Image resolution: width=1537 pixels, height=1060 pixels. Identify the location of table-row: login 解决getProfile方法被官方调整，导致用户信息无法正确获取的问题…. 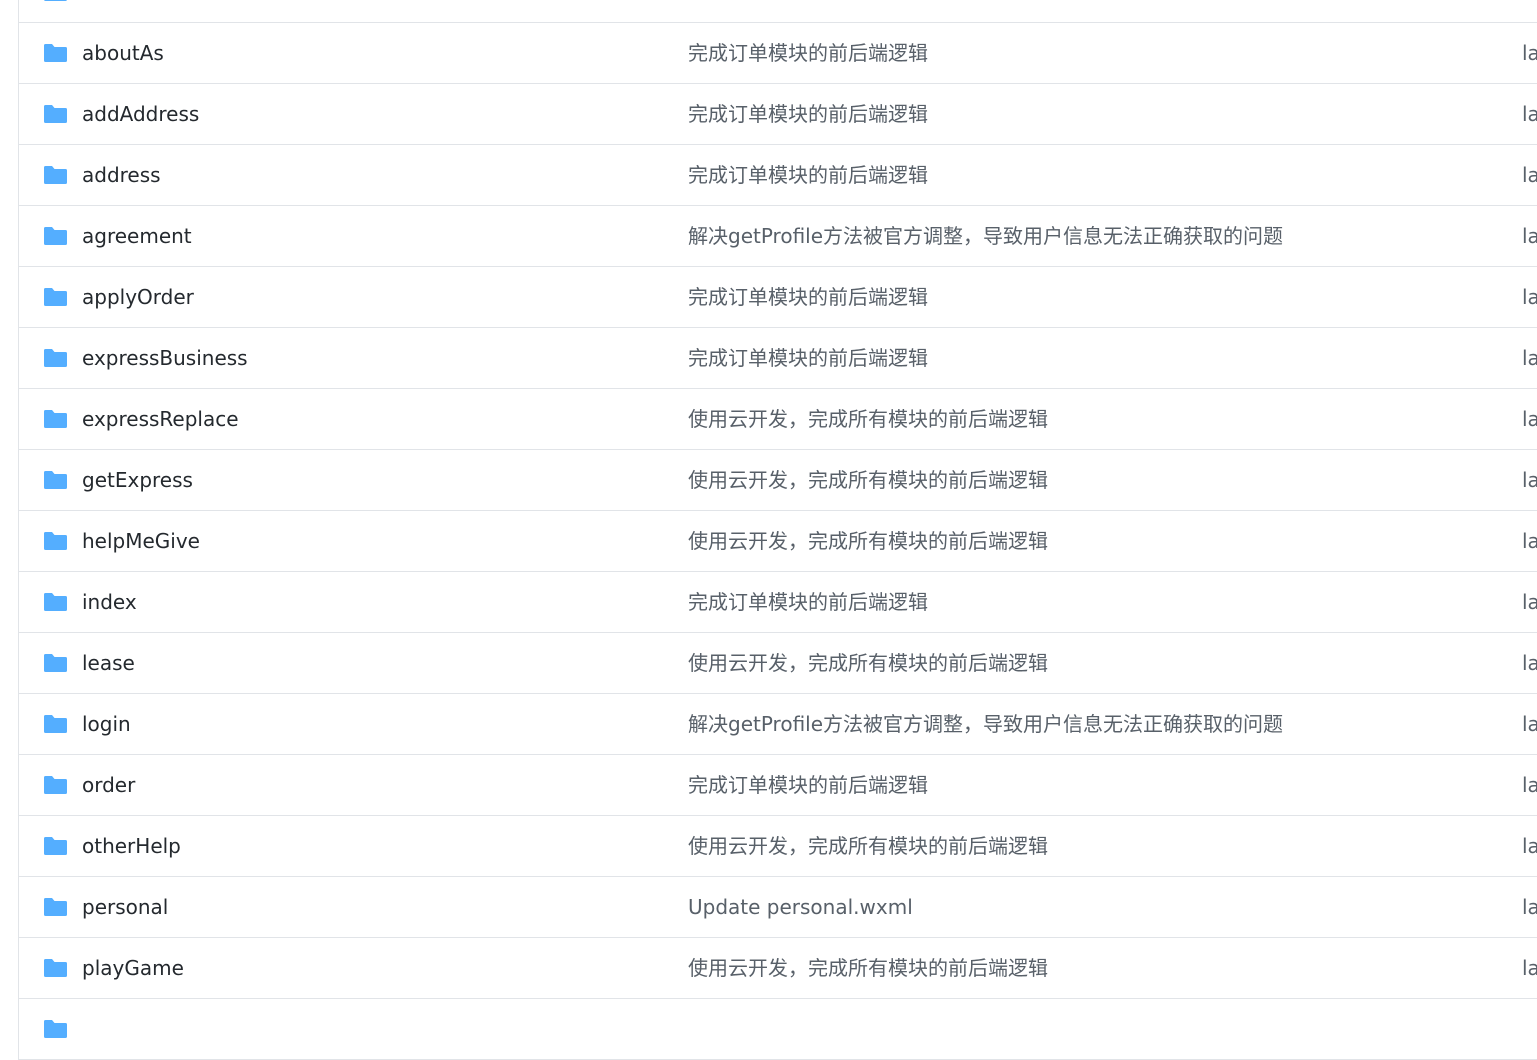
(778, 724).